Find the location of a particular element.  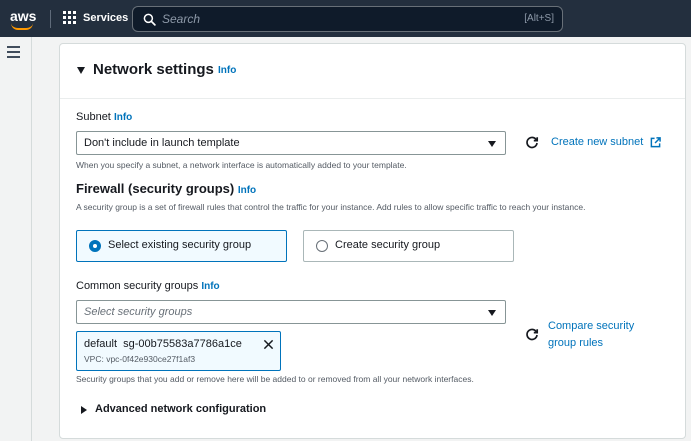

create-new-subnet-link: Create new subnet is located at coordinates (597, 142).